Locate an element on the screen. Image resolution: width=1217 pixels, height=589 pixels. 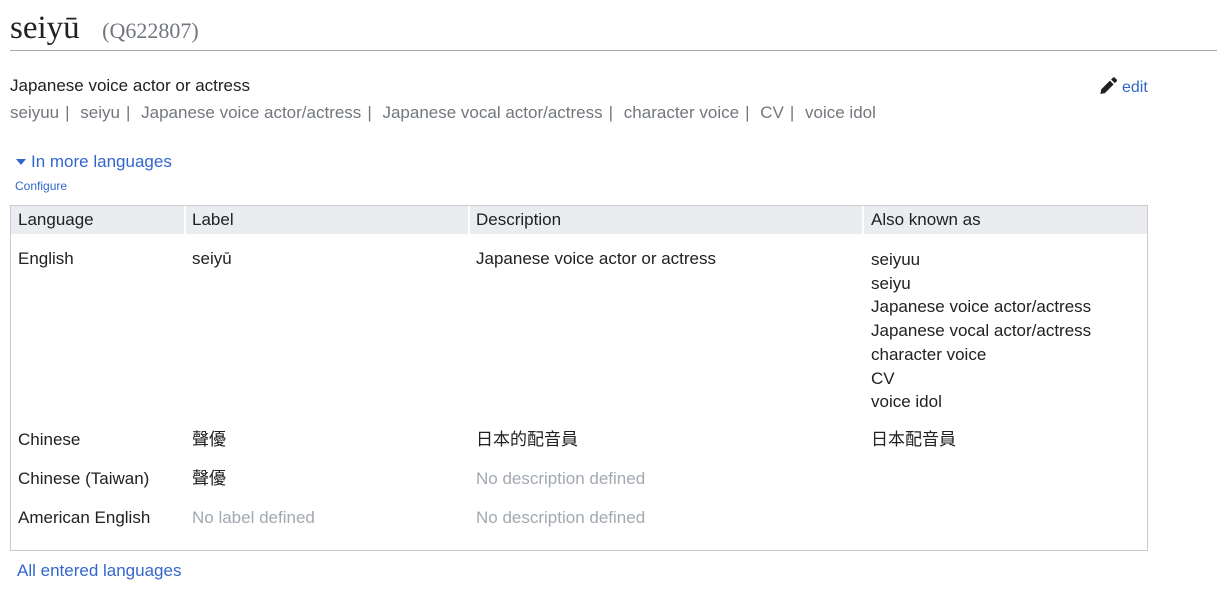
toggle-more-languages: In more languages is located at coordinates (94, 162).